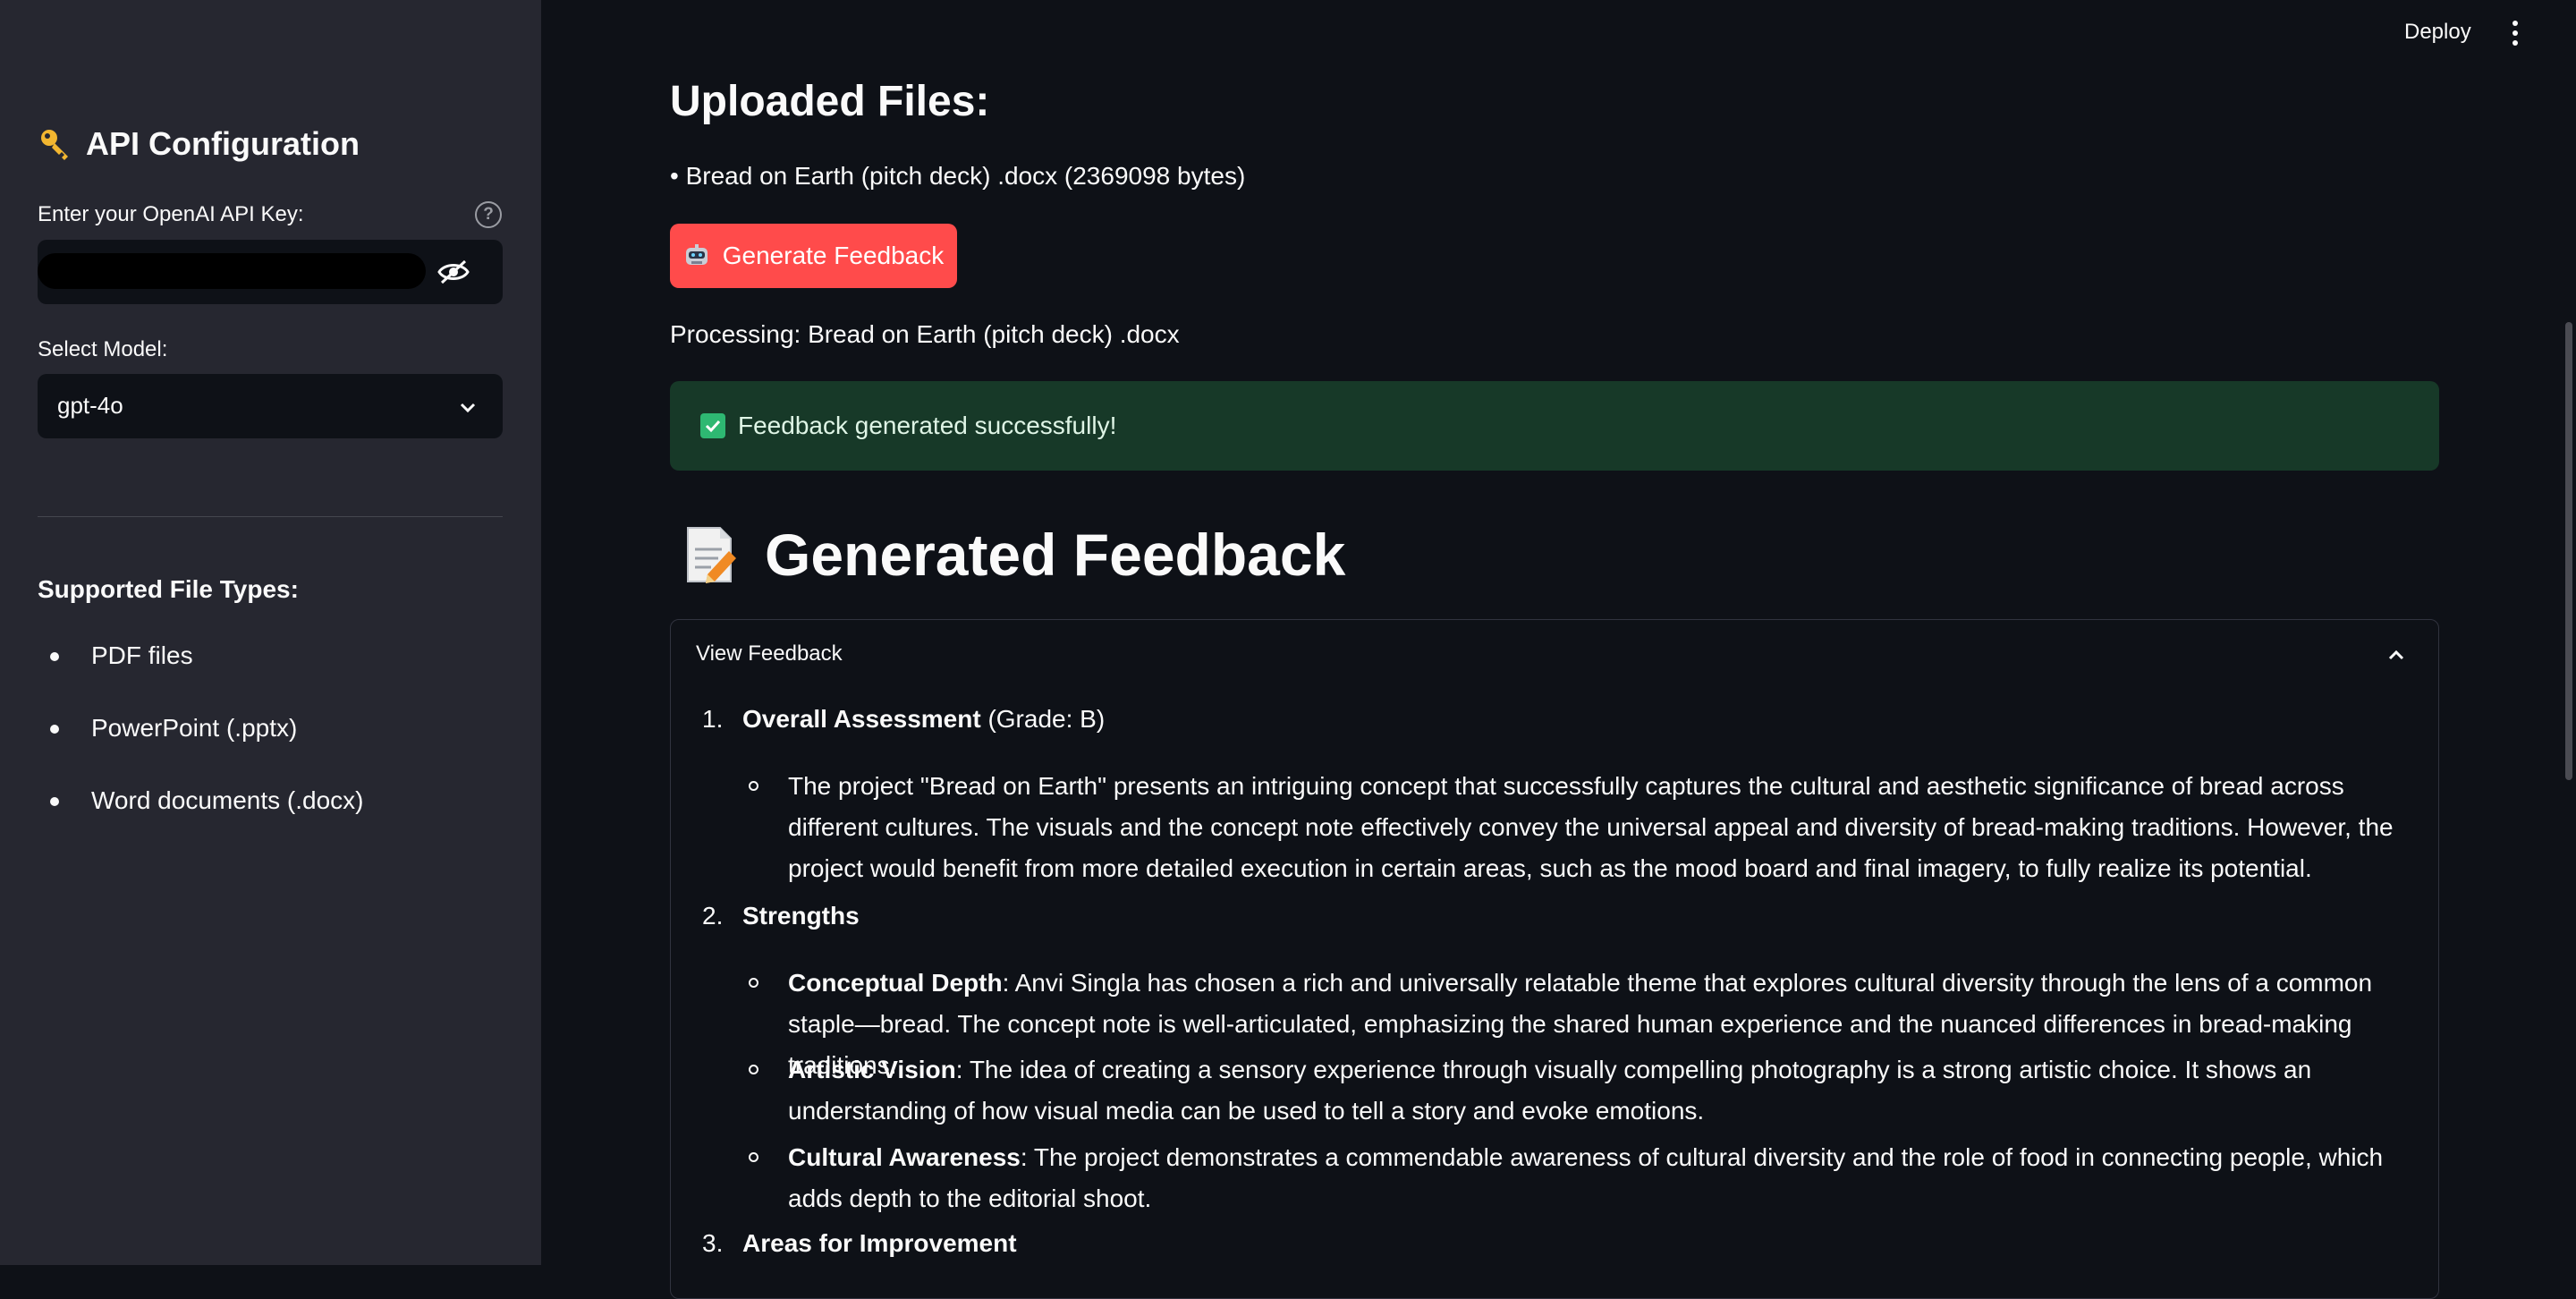 This screenshot has width=2576, height=1299. What do you see at coordinates (201, 677) in the screenshot?
I see `list-item: PDF files` at bounding box center [201, 677].